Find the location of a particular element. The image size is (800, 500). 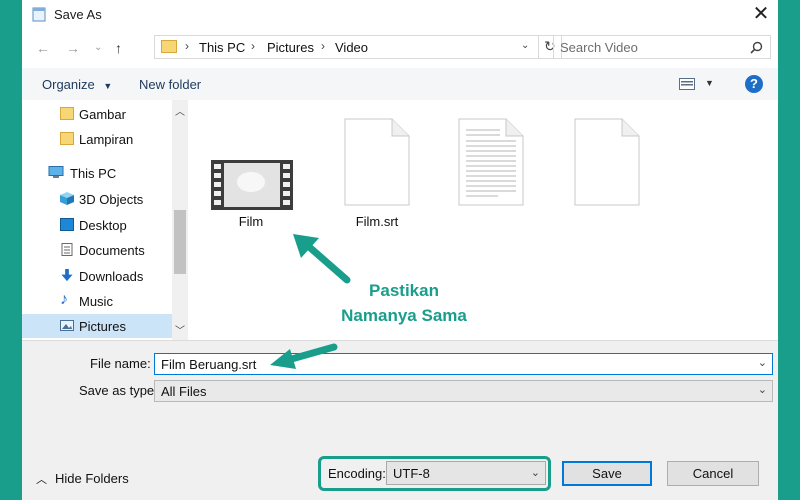

file-item-film-srt: Film.srt is located at coordinates (377, 173).